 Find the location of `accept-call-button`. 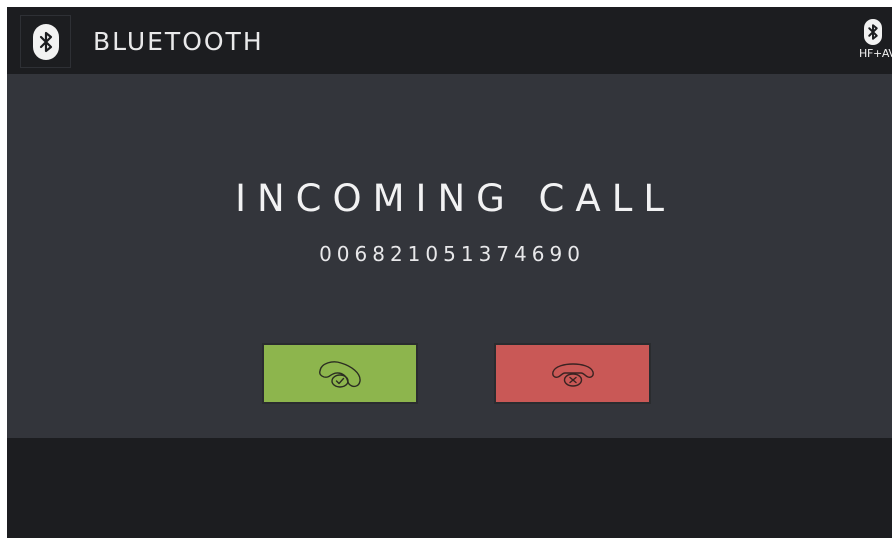

accept-call-button is located at coordinates (340, 373).